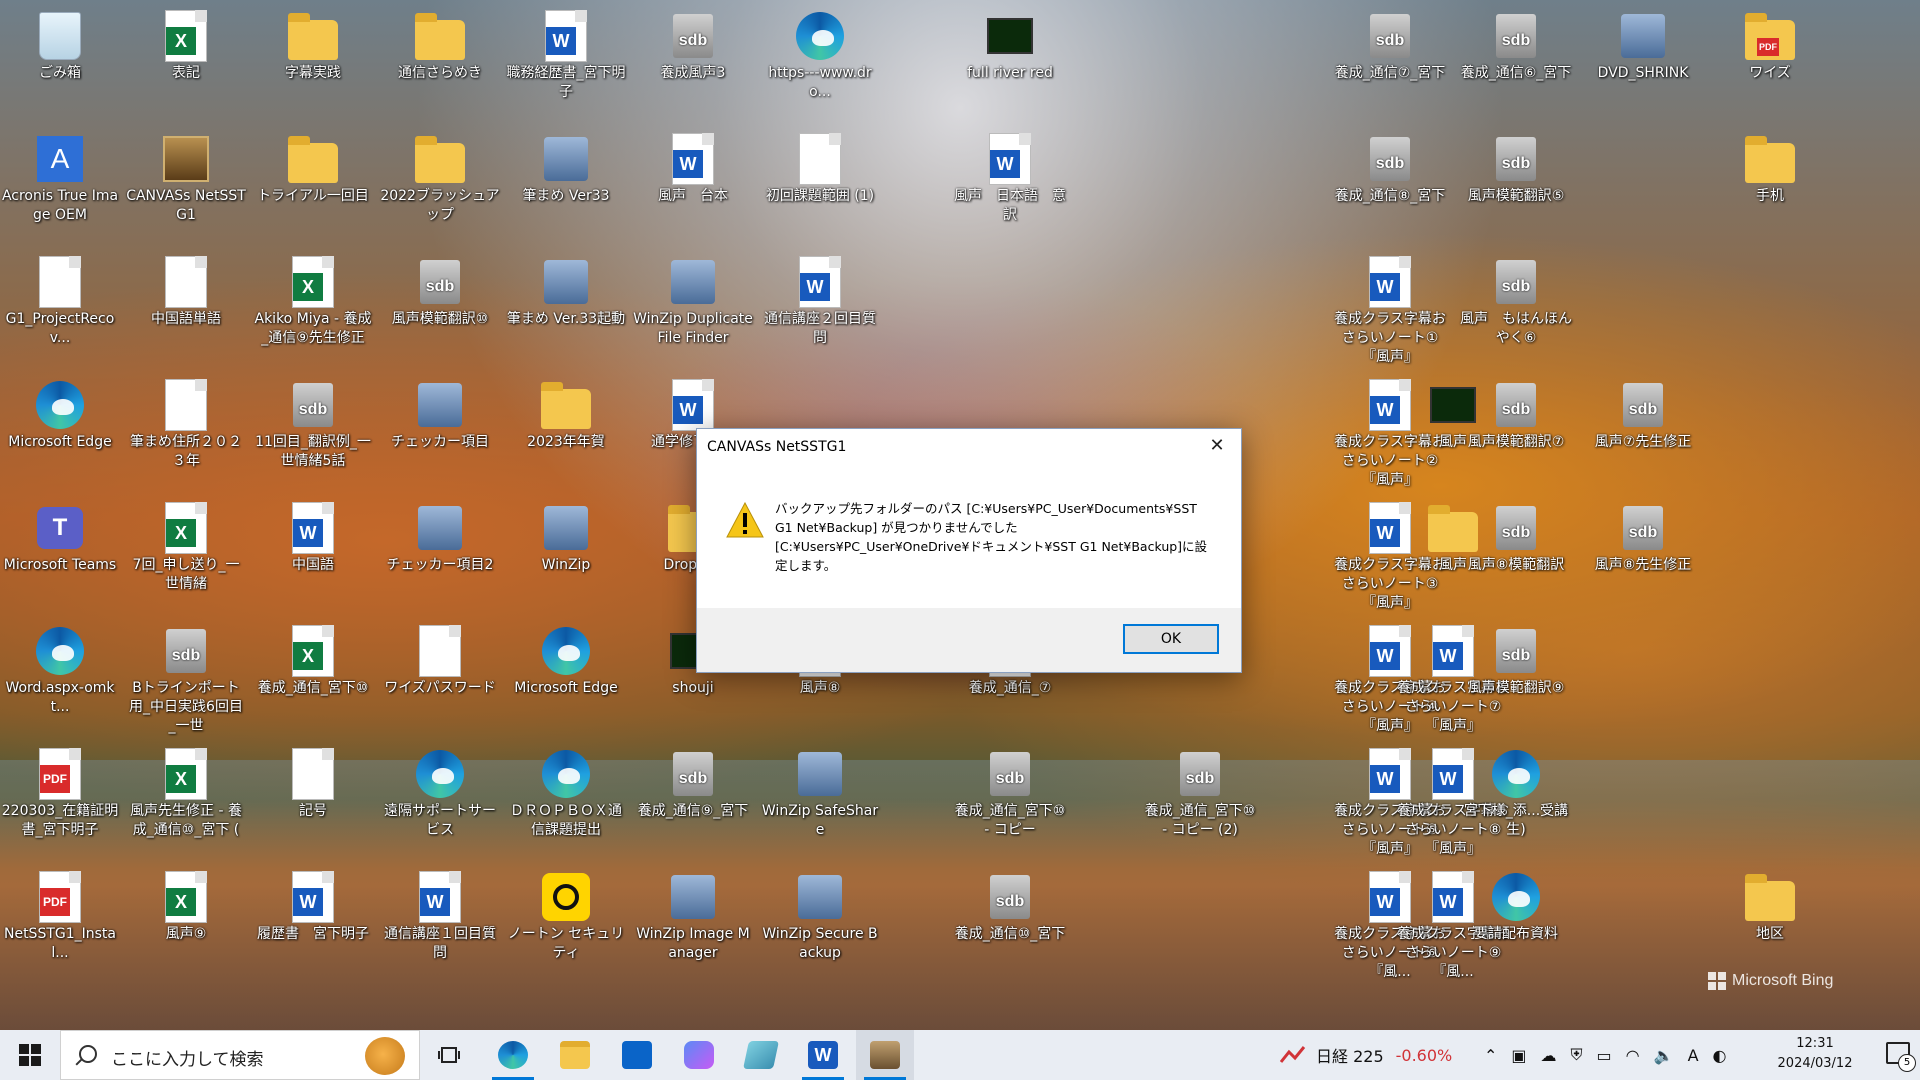  I want to click on desktop-icon: 中国語単語, so click(186, 303).